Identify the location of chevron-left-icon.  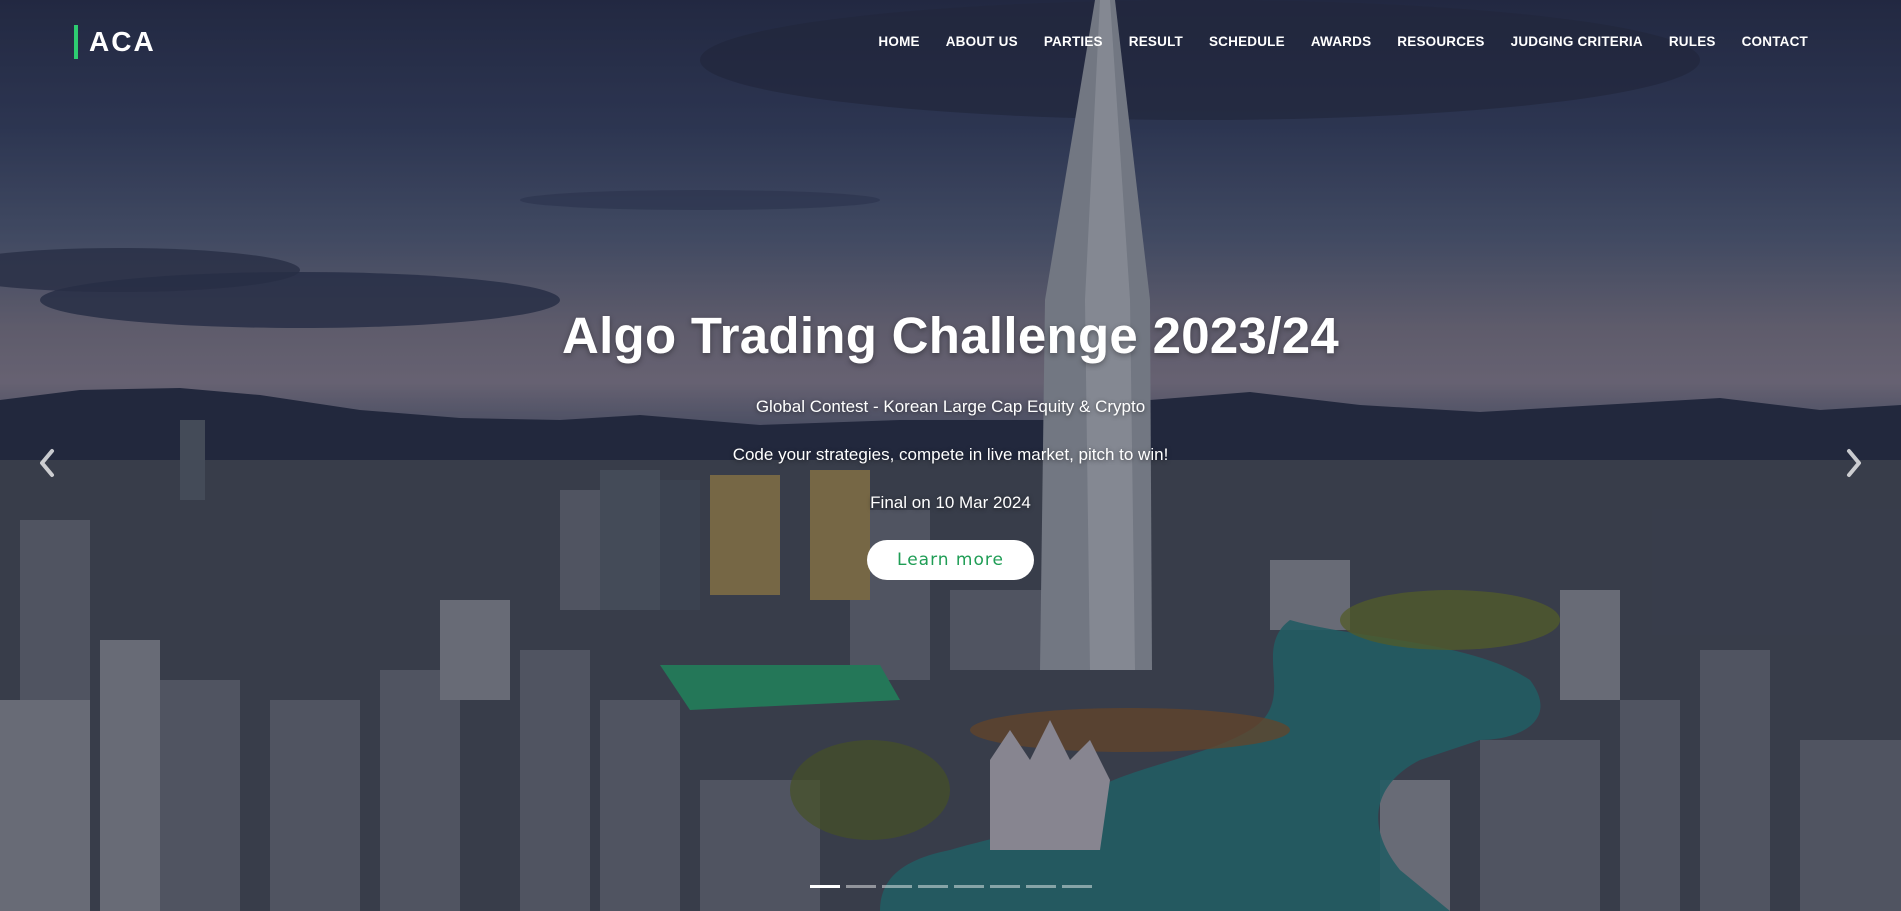
(47, 463).